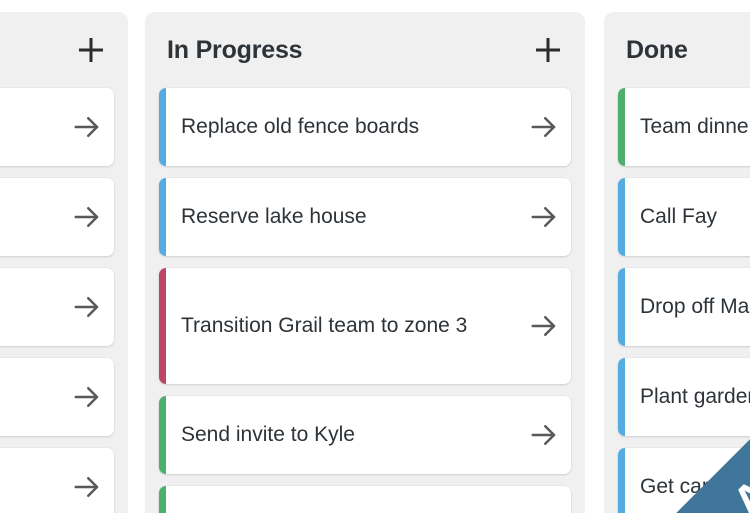 The image size is (750, 513). Describe the element at coordinates (274, 216) in the screenshot. I see `card-title: Reserve lake house` at that location.